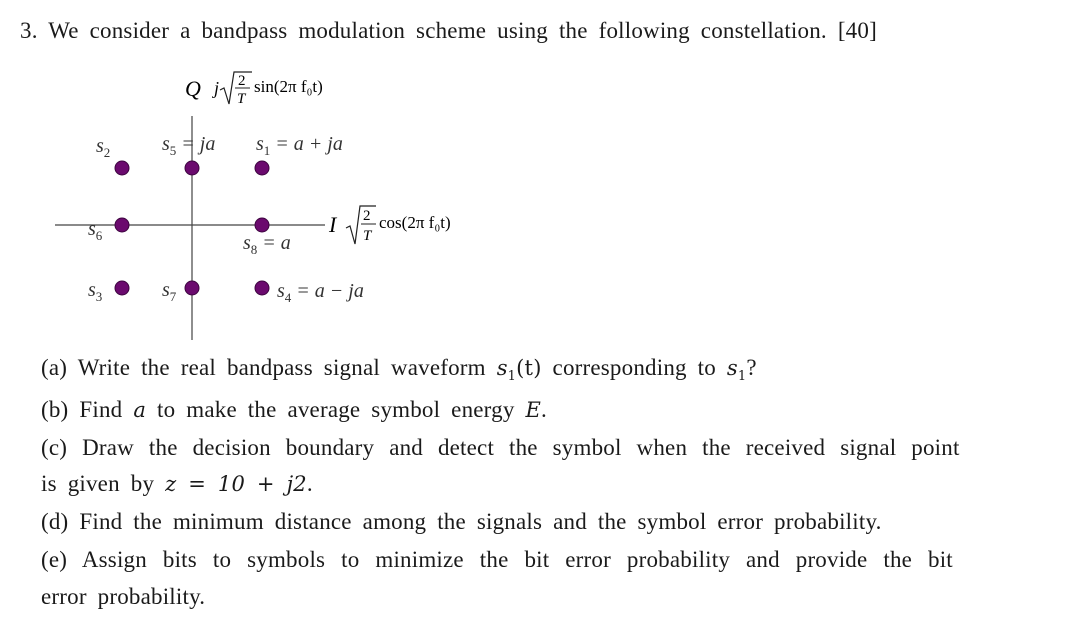 This screenshot has width=1080, height=633. I want to click on symbol-label-s7: s7, so click(169, 291).